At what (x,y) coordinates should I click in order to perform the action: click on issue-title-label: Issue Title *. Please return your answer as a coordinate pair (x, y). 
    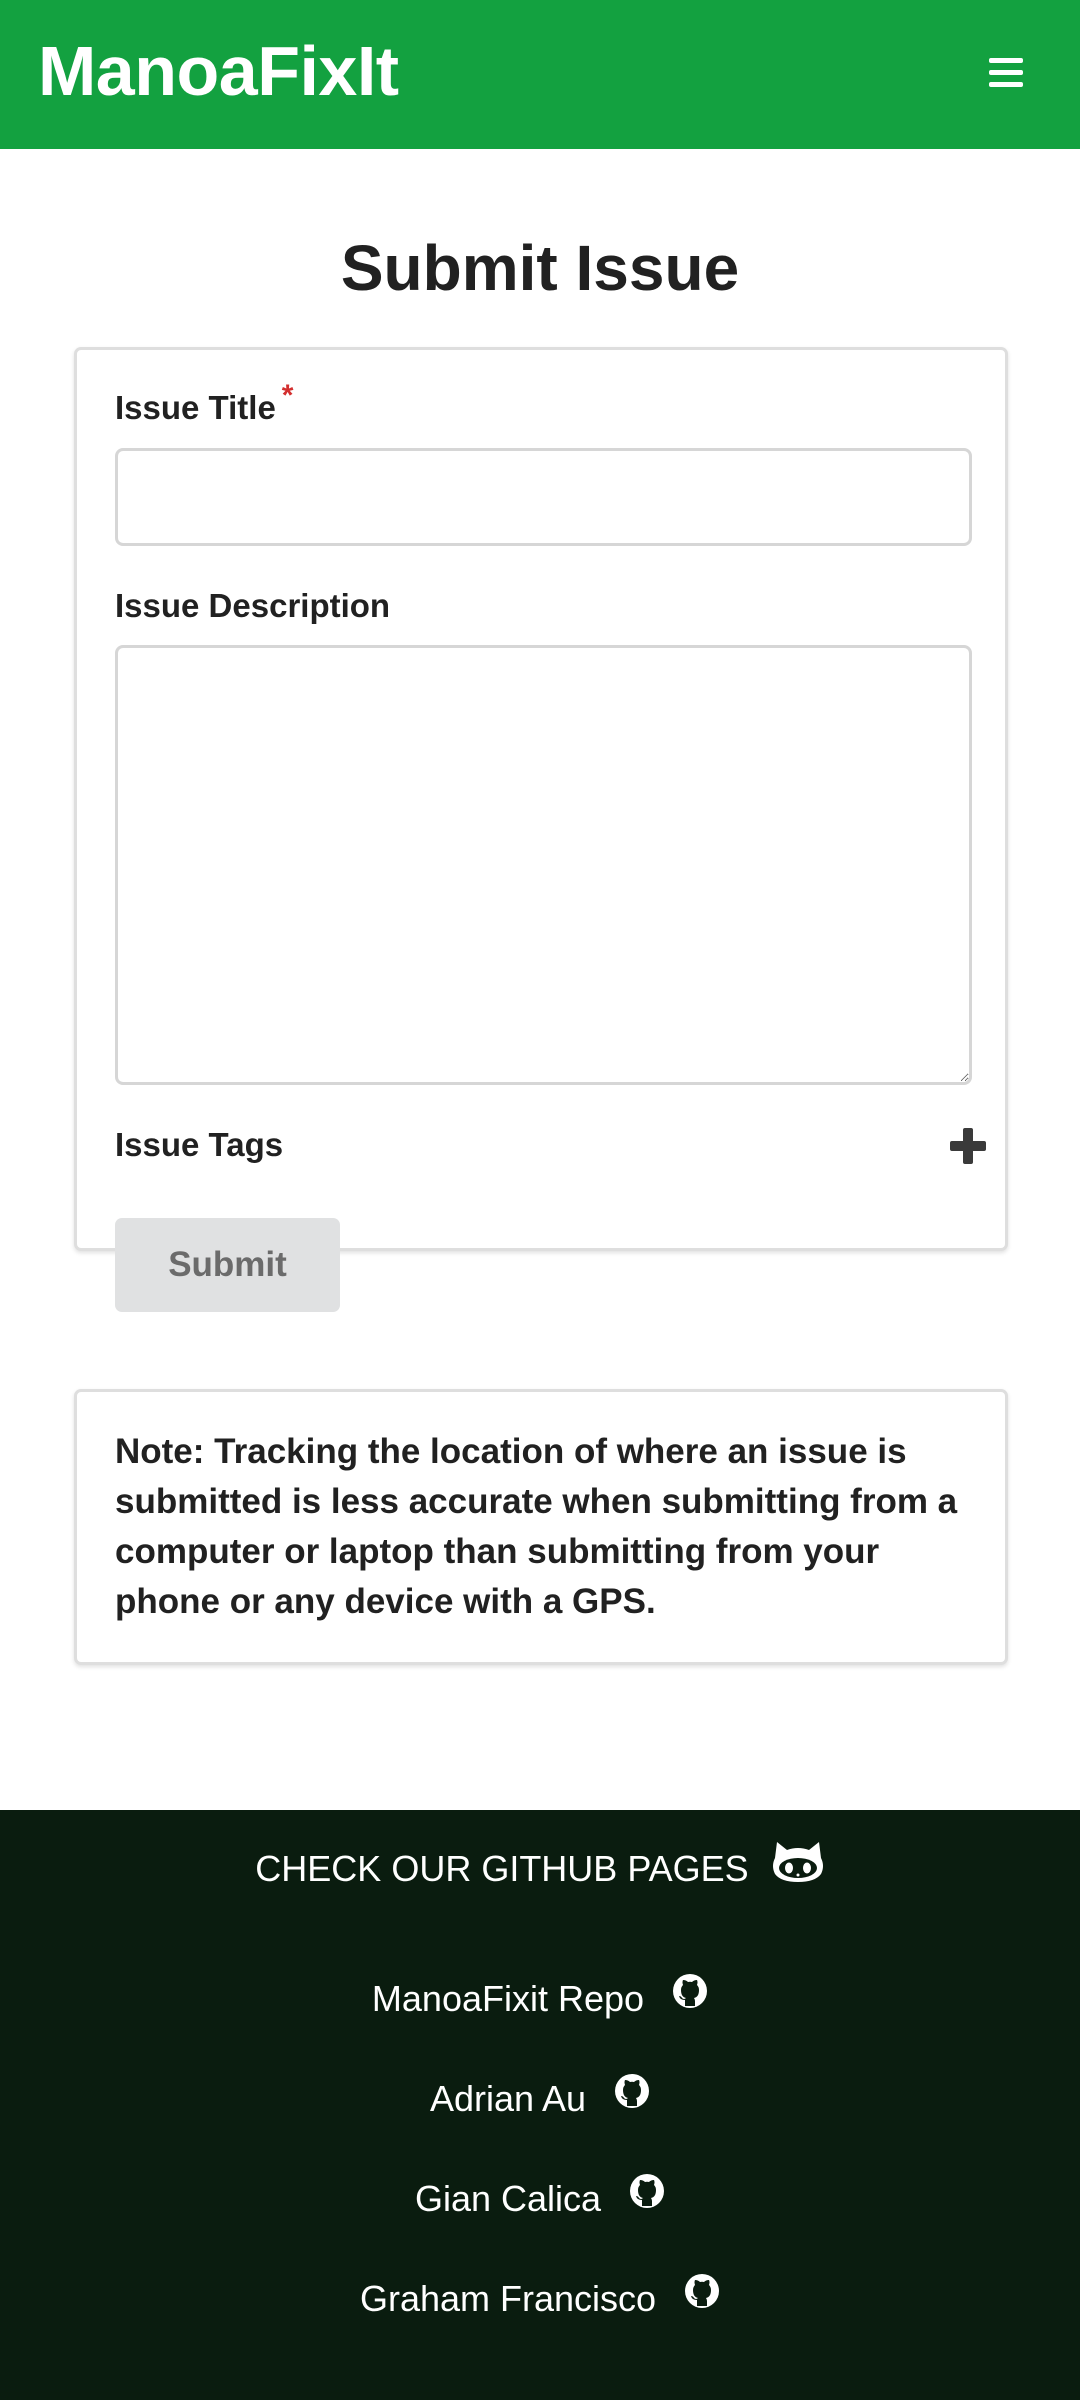
    Looking at the image, I should click on (204, 404).